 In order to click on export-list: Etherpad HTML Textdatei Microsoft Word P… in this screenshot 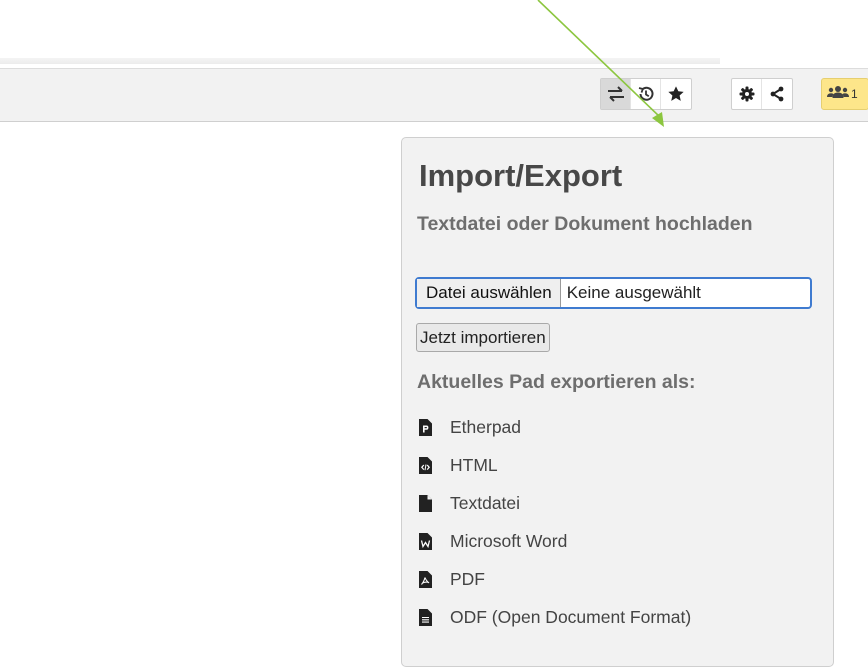, I will do `click(555, 522)`.